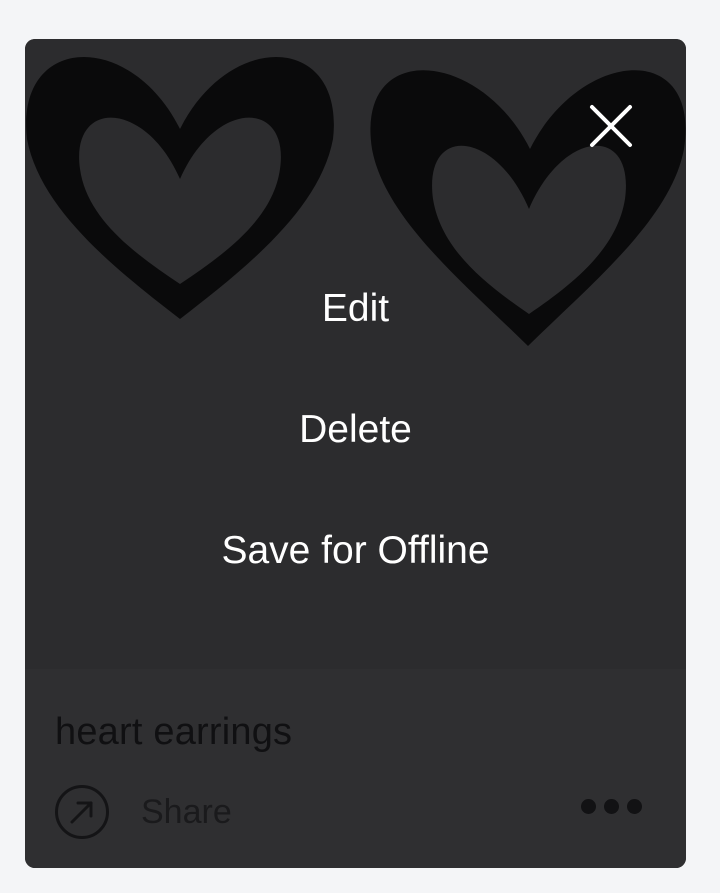 The image size is (720, 893). I want to click on share-circle, so click(82, 812).